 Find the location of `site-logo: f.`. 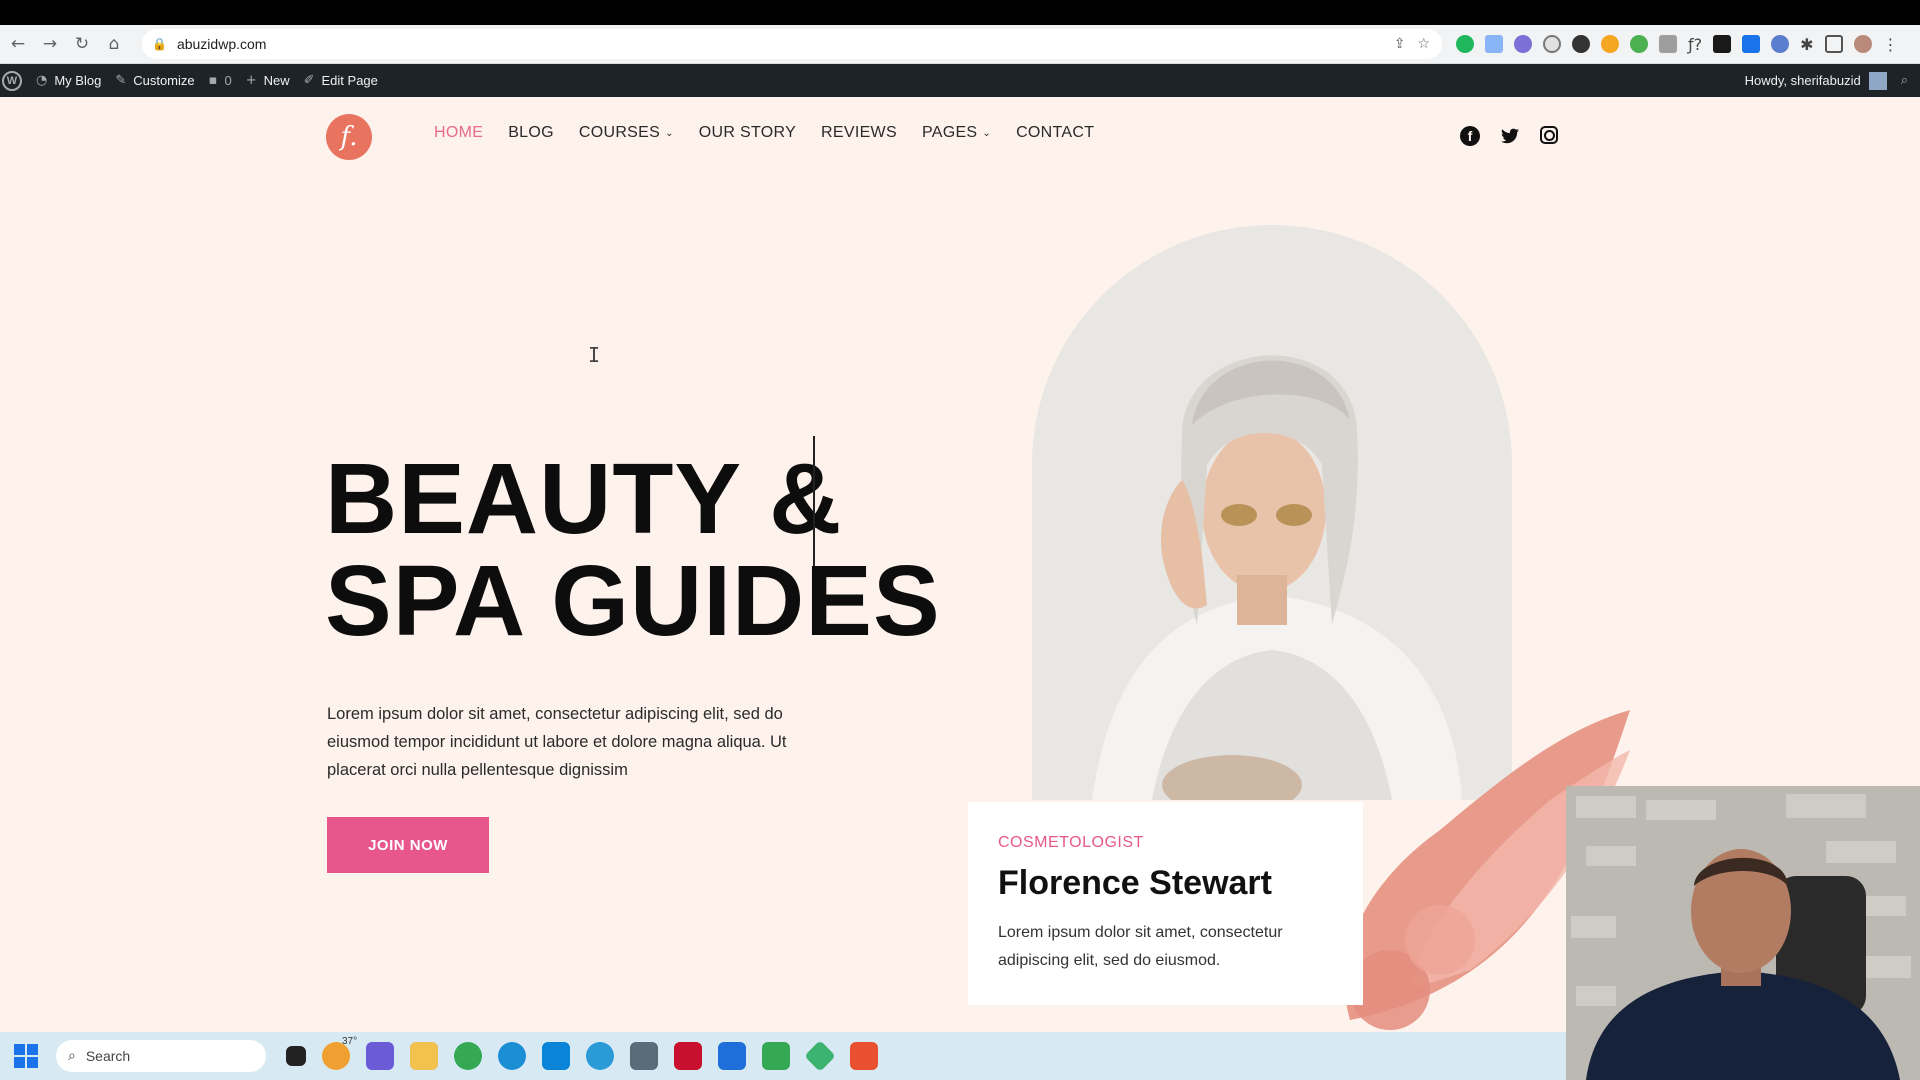

site-logo: f. is located at coordinates (349, 137).